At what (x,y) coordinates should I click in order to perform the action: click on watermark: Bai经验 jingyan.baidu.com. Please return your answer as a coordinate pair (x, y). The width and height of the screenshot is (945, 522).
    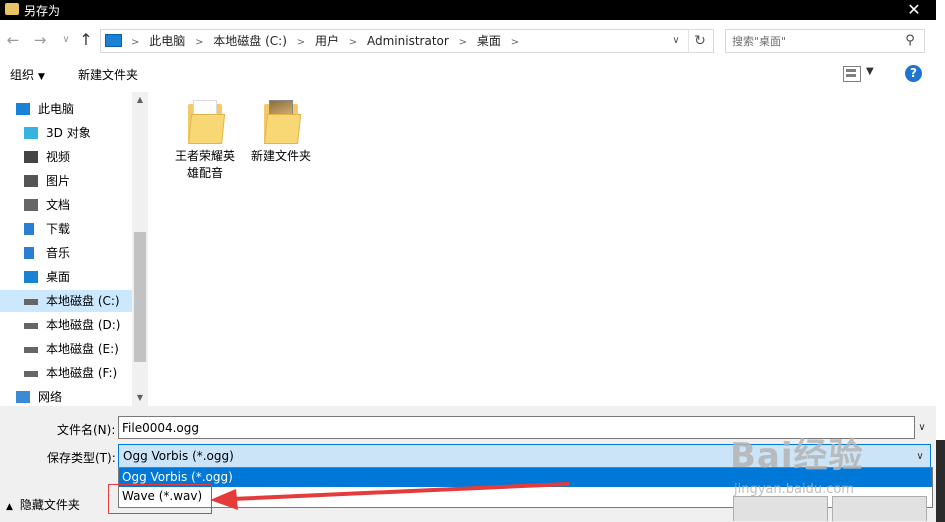
    Looking at the image, I should click on (820, 463).